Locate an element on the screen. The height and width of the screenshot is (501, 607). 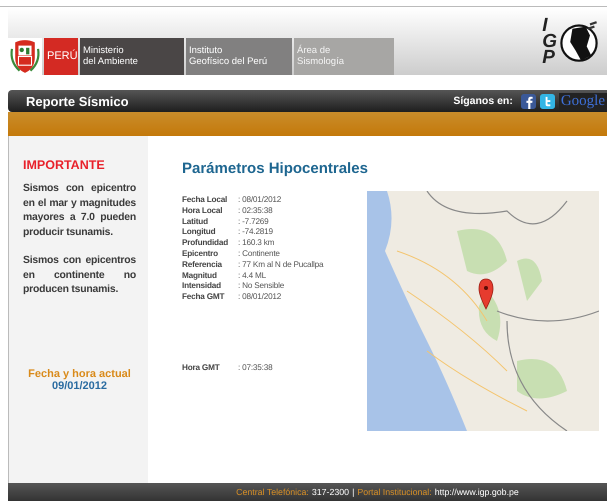
agency-label: Instituto Geofísico del Perú is located at coordinates (239, 56).